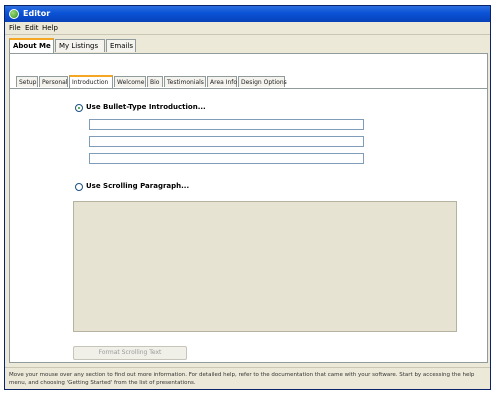  I want to click on bullet-line-3-field, so click(226, 158).